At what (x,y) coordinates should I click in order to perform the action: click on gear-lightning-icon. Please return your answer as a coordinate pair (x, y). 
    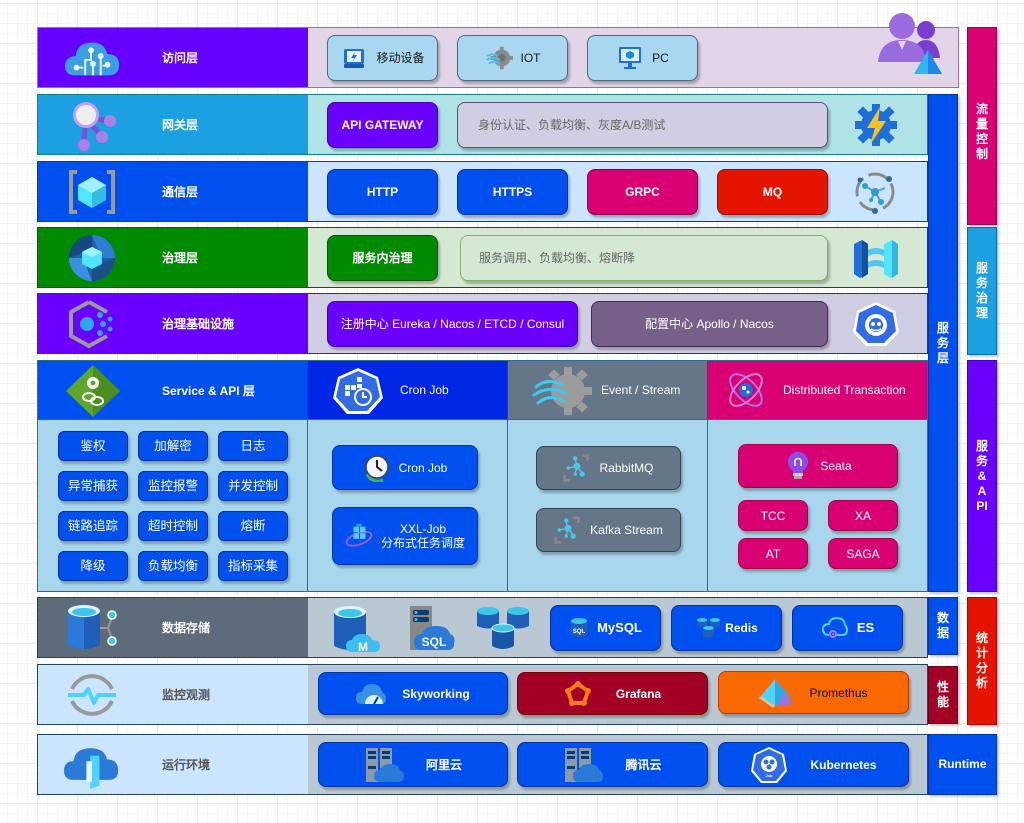
    Looking at the image, I should click on (876, 127).